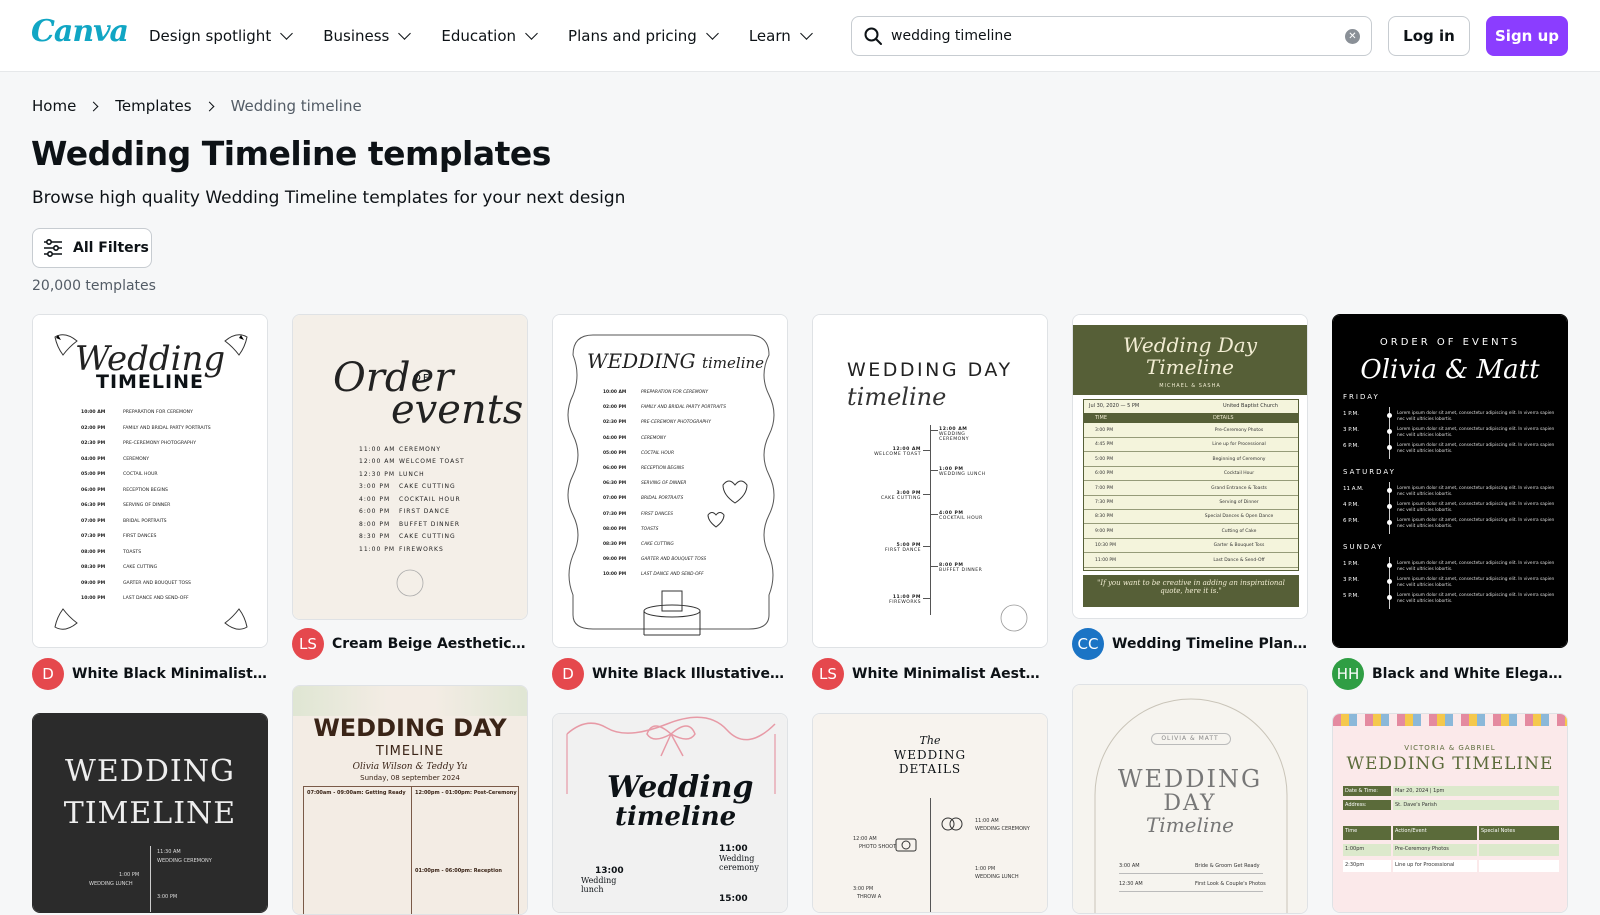 The image size is (1600, 915). What do you see at coordinates (1389, 565) in the screenshot?
I see `event-bullet` at bounding box center [1389, 565].